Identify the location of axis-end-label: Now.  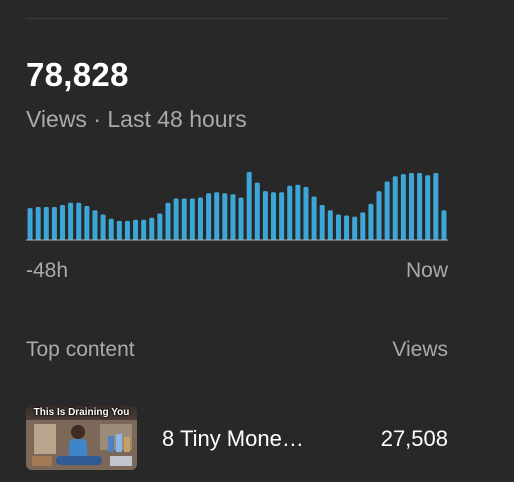
(426, 270).